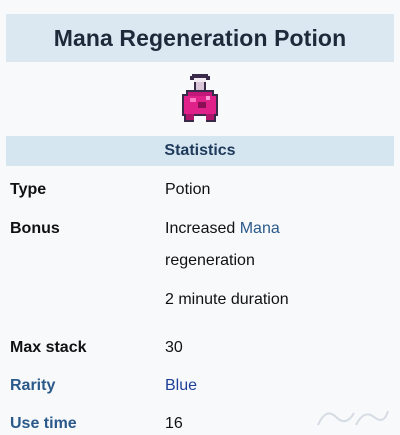 Image resolution: width=400 pixels, height=435 pixels. What do you see at coordinates (174, 347) in the screenshot?
I see `max-stack-value: 30` at bounding box center [174, 347].